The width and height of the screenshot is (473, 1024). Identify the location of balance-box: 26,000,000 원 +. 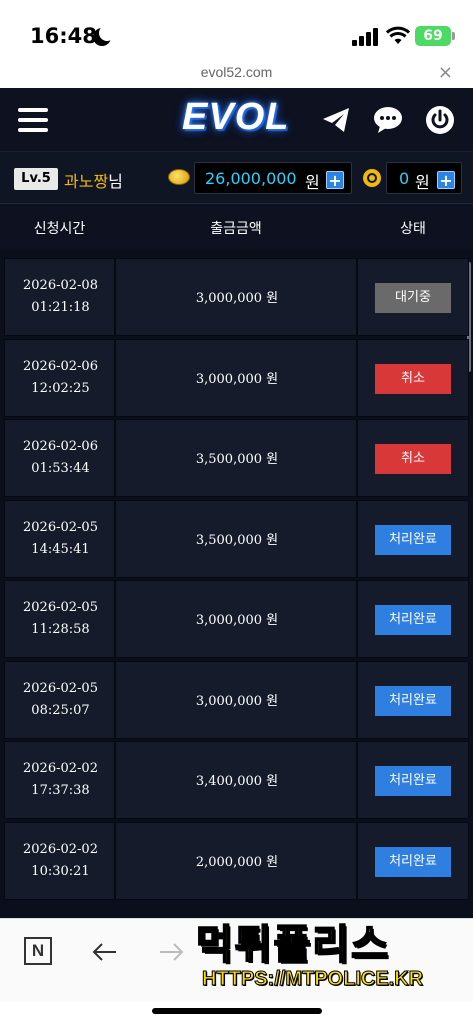
(273, 178).